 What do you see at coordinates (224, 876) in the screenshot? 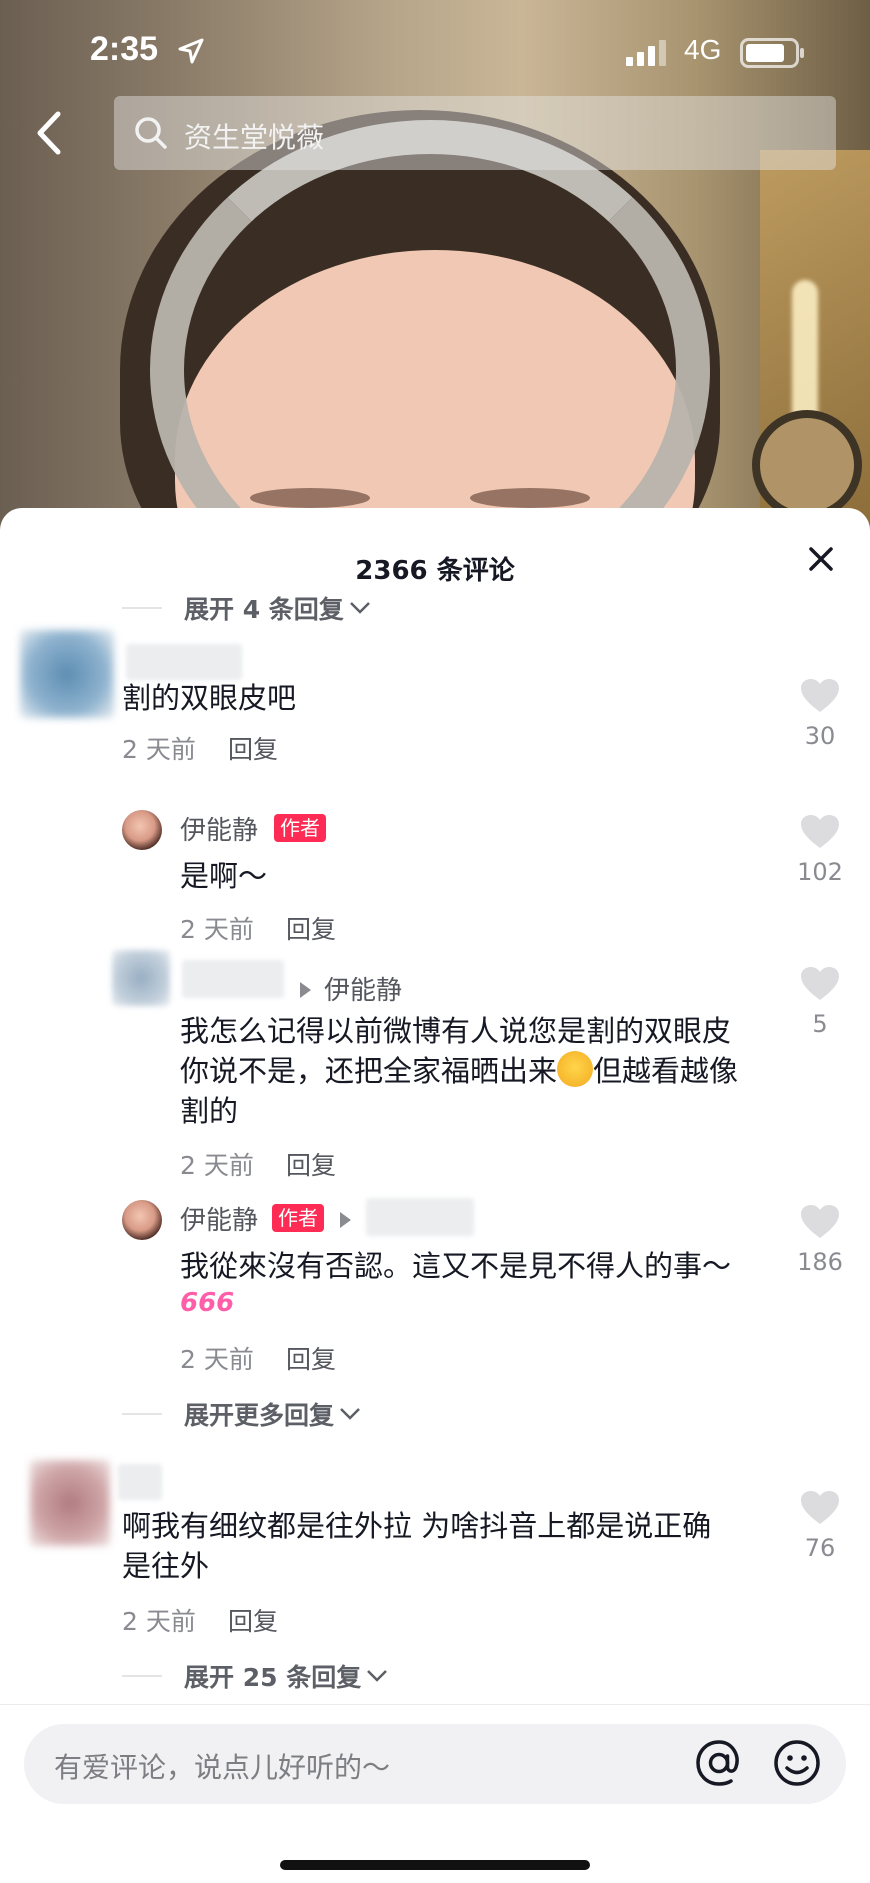
I see `reply-text: 是啊～` at bounding box center [224, 876].